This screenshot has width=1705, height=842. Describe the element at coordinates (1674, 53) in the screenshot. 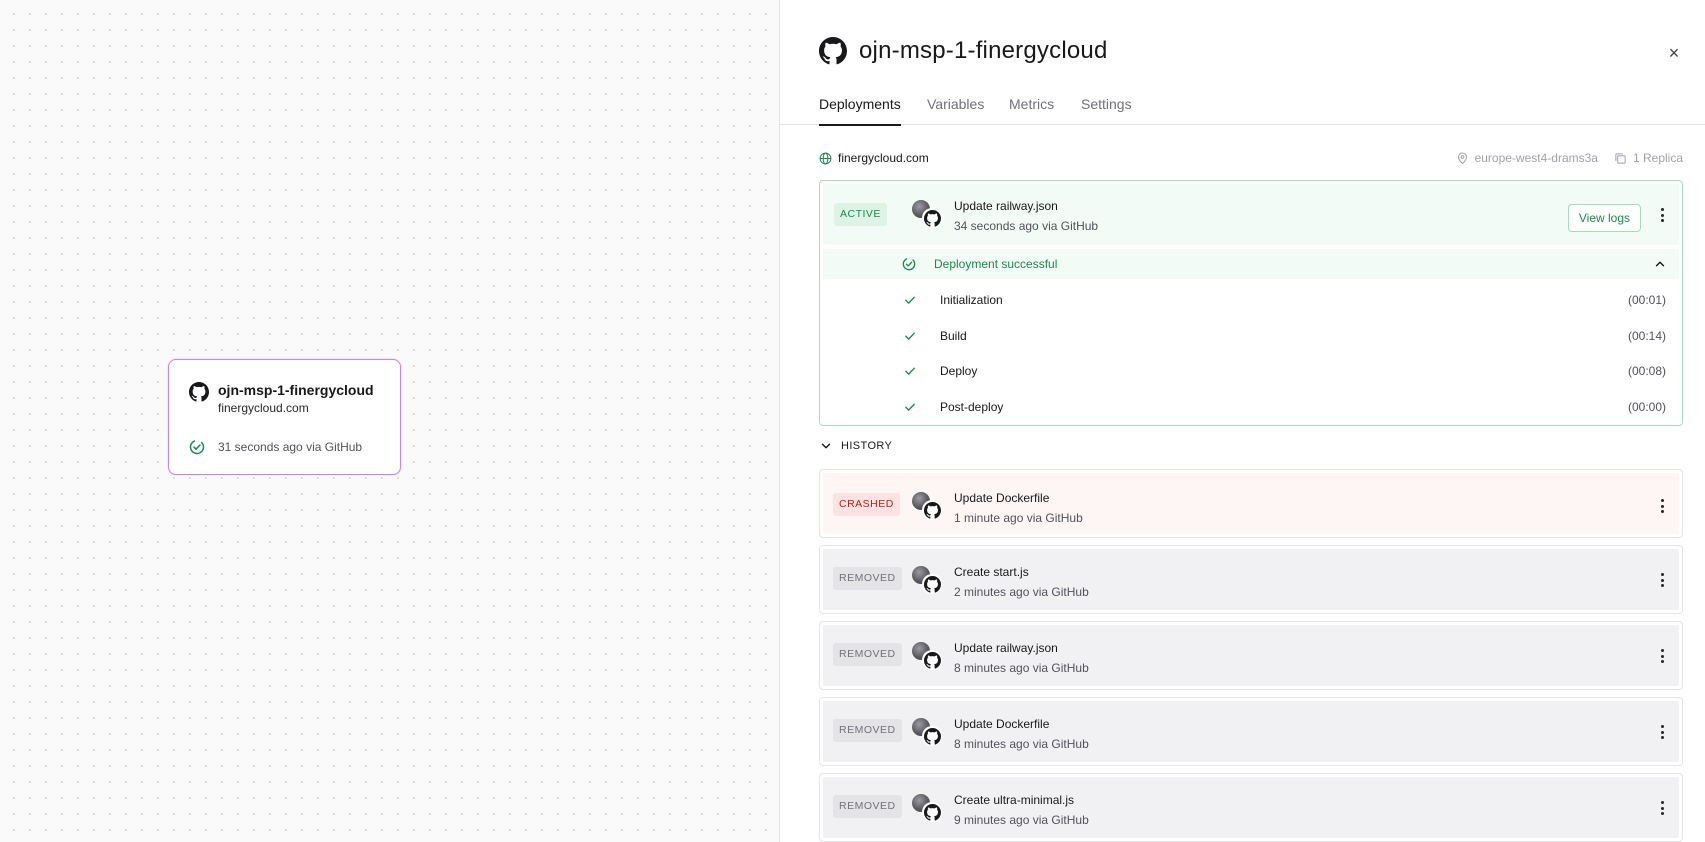

I see `close-icon: ×` at that location.